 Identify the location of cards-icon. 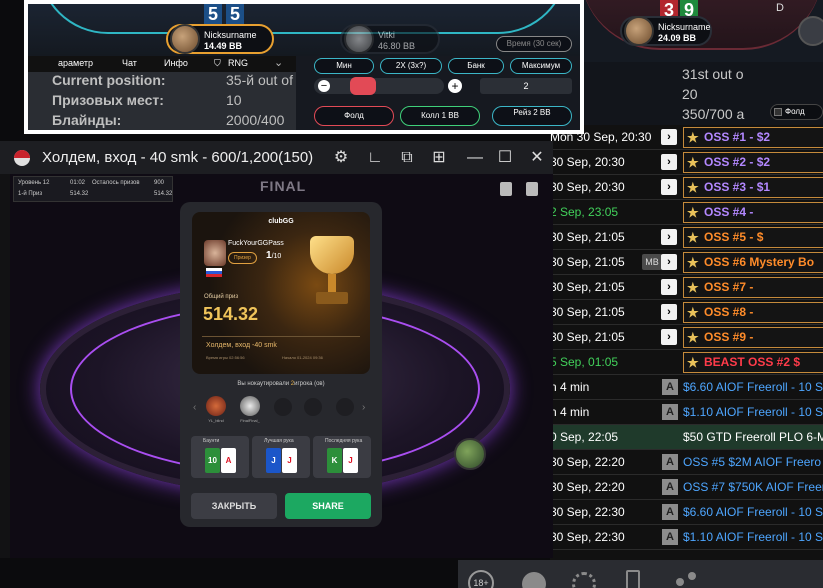
(532, 189).